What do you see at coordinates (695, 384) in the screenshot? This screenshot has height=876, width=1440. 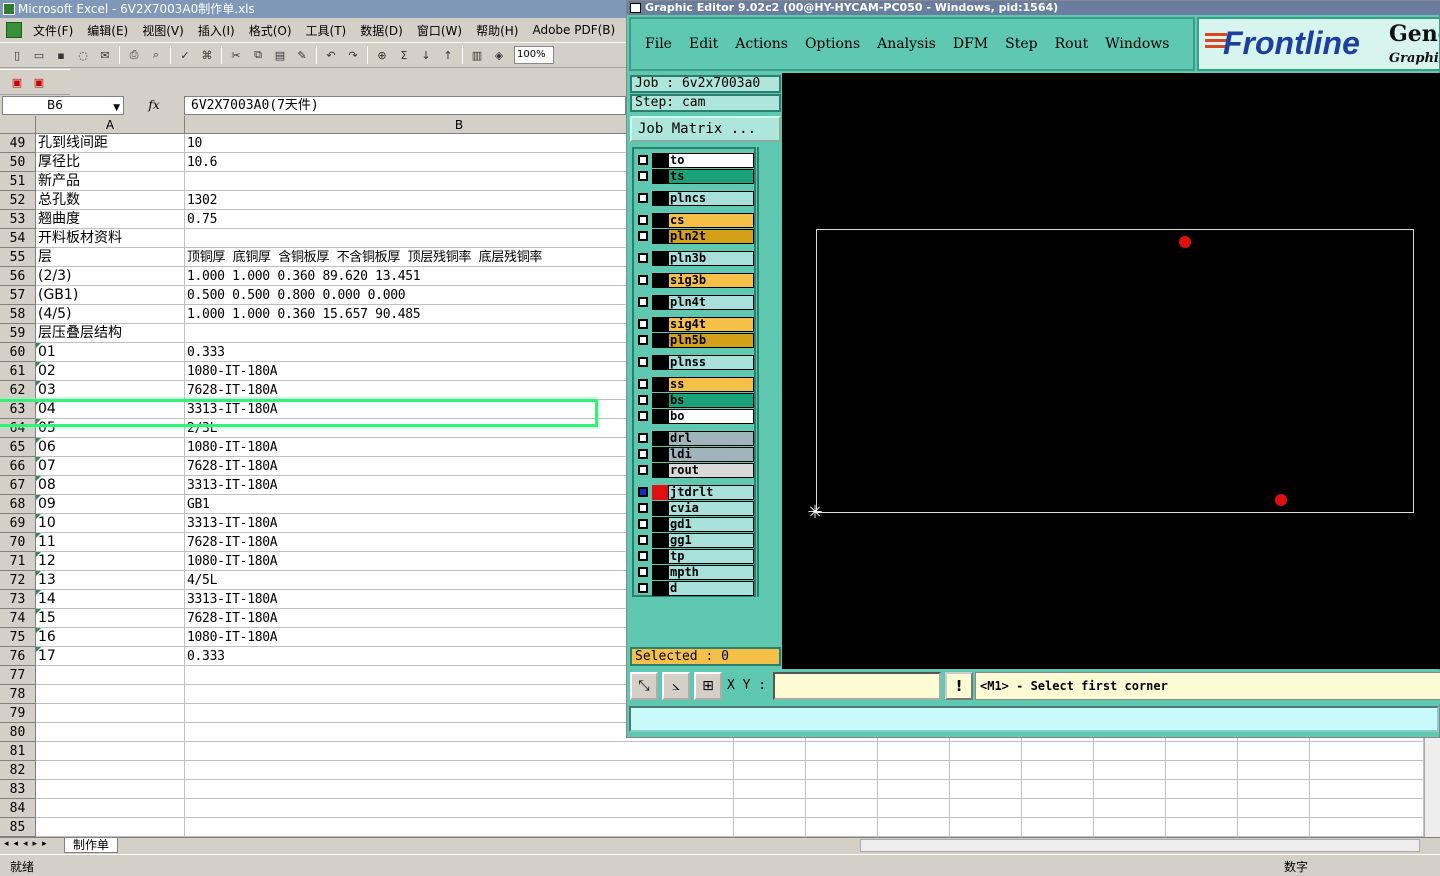 I see `layer-row: ss` at bounding box center [695, 384].